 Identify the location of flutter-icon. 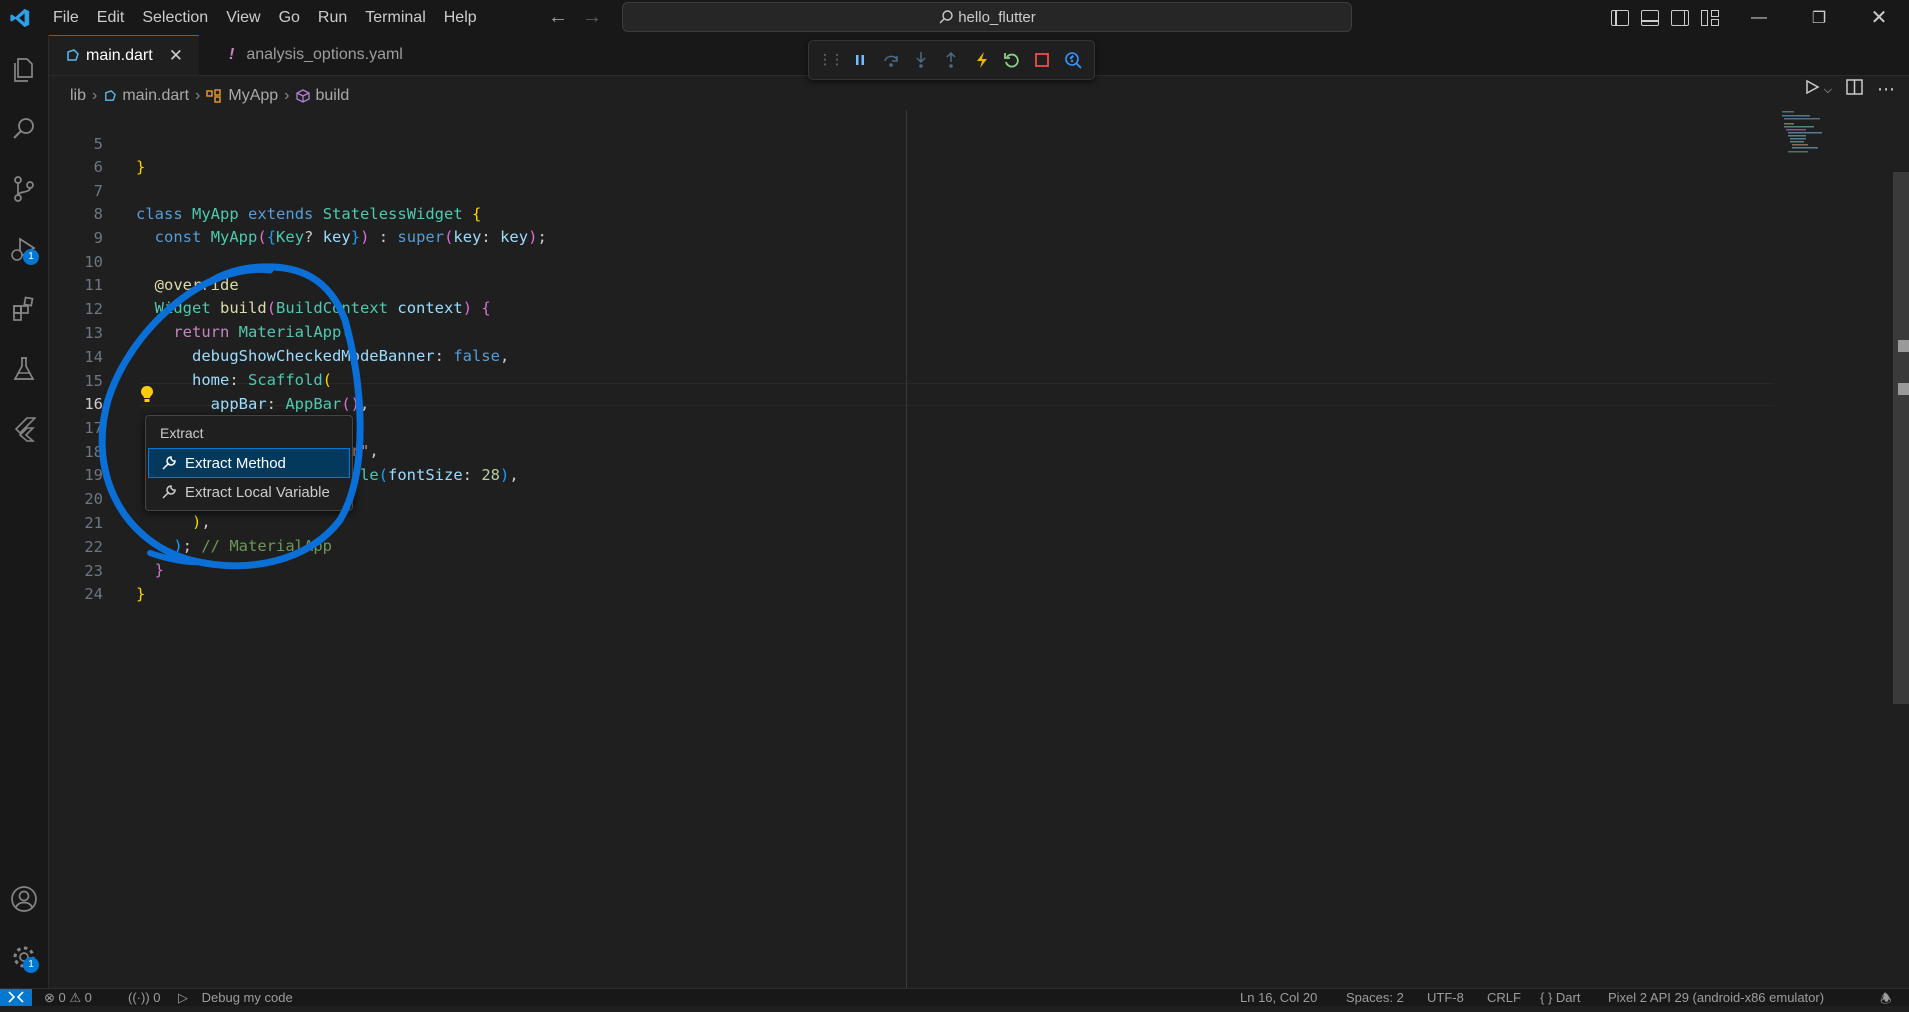
(24, 429).